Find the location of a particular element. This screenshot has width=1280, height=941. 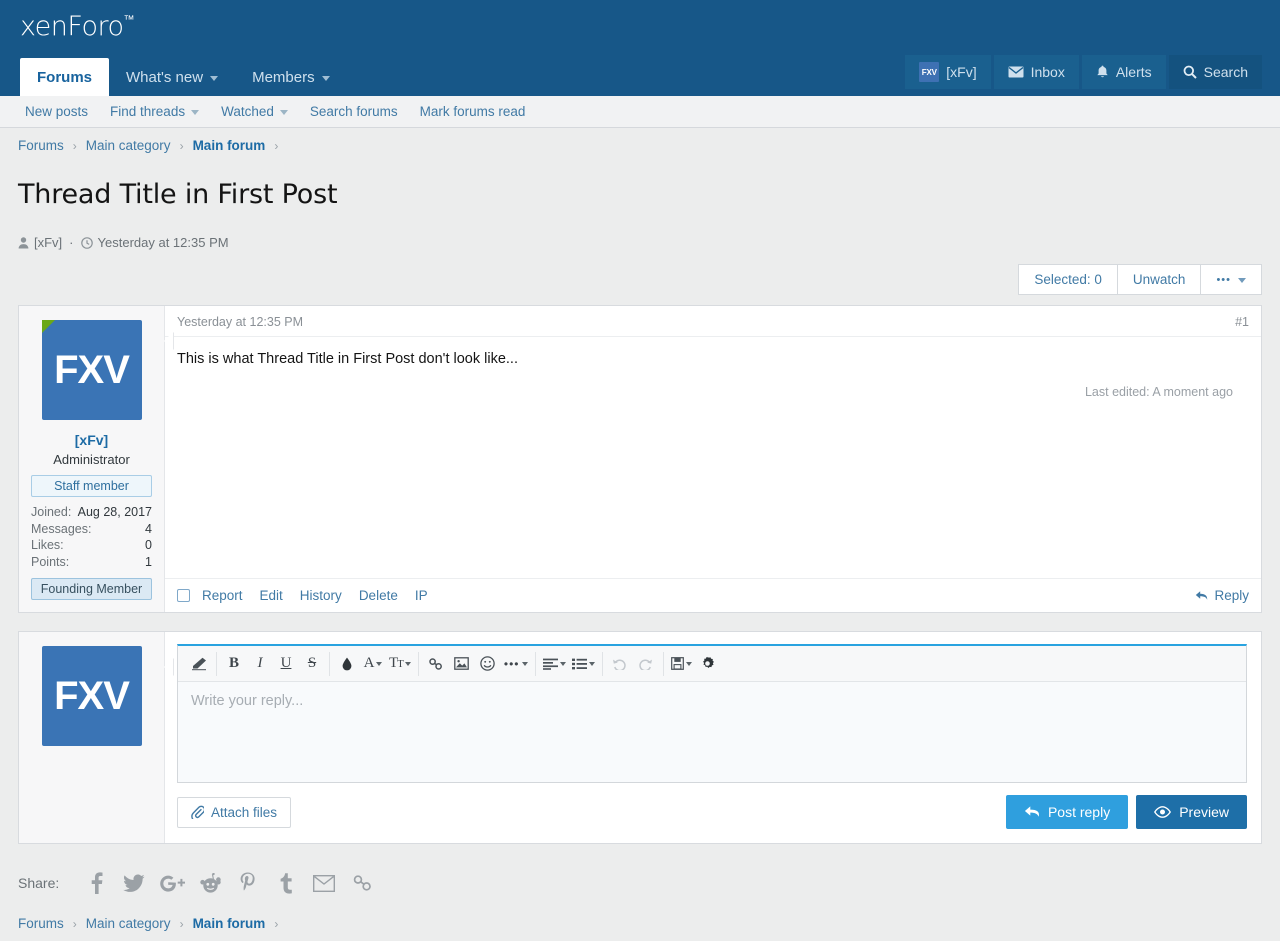

envelope-icon is located at coordinates (1016, 72).